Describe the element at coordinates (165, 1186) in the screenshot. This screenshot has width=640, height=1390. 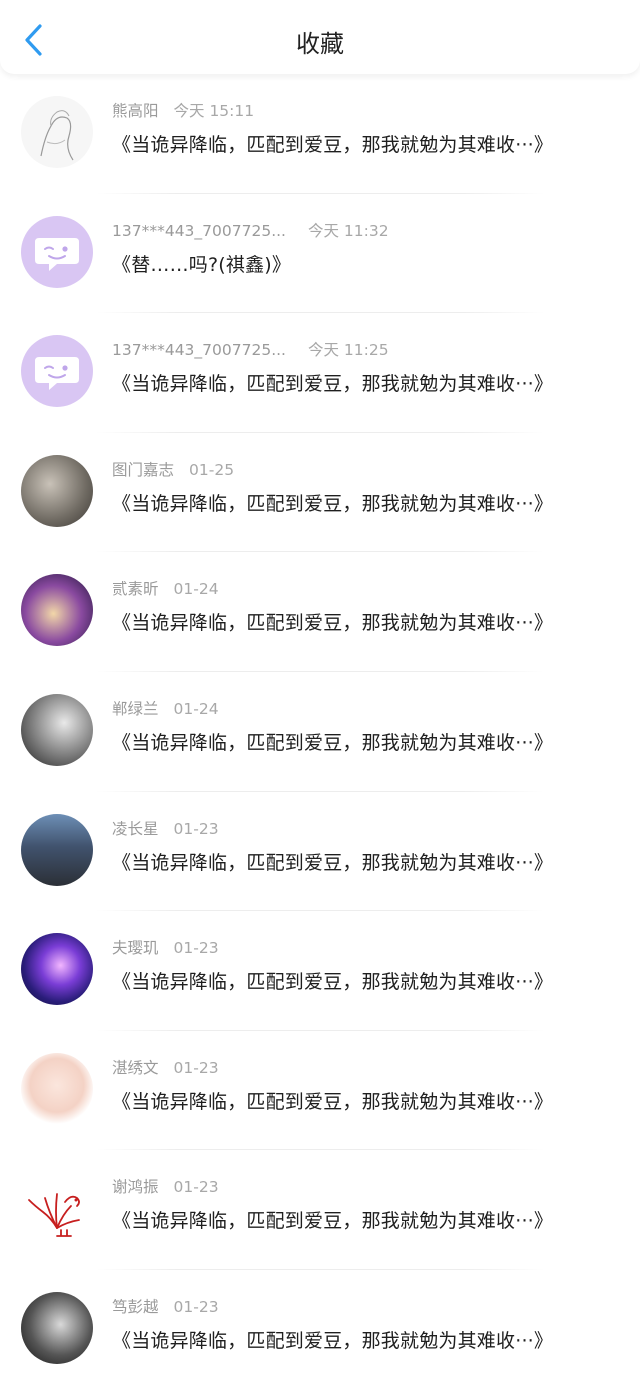
I see `item-meta: 谢鸿振 01-23` at that location.